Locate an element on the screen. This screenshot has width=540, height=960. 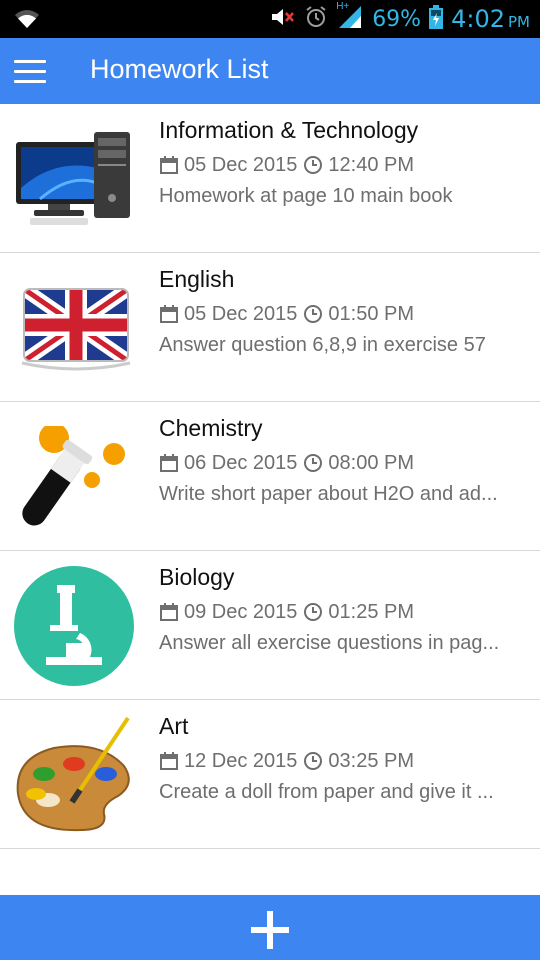
network-type-label: H+ is located at coordinates (343, 6).